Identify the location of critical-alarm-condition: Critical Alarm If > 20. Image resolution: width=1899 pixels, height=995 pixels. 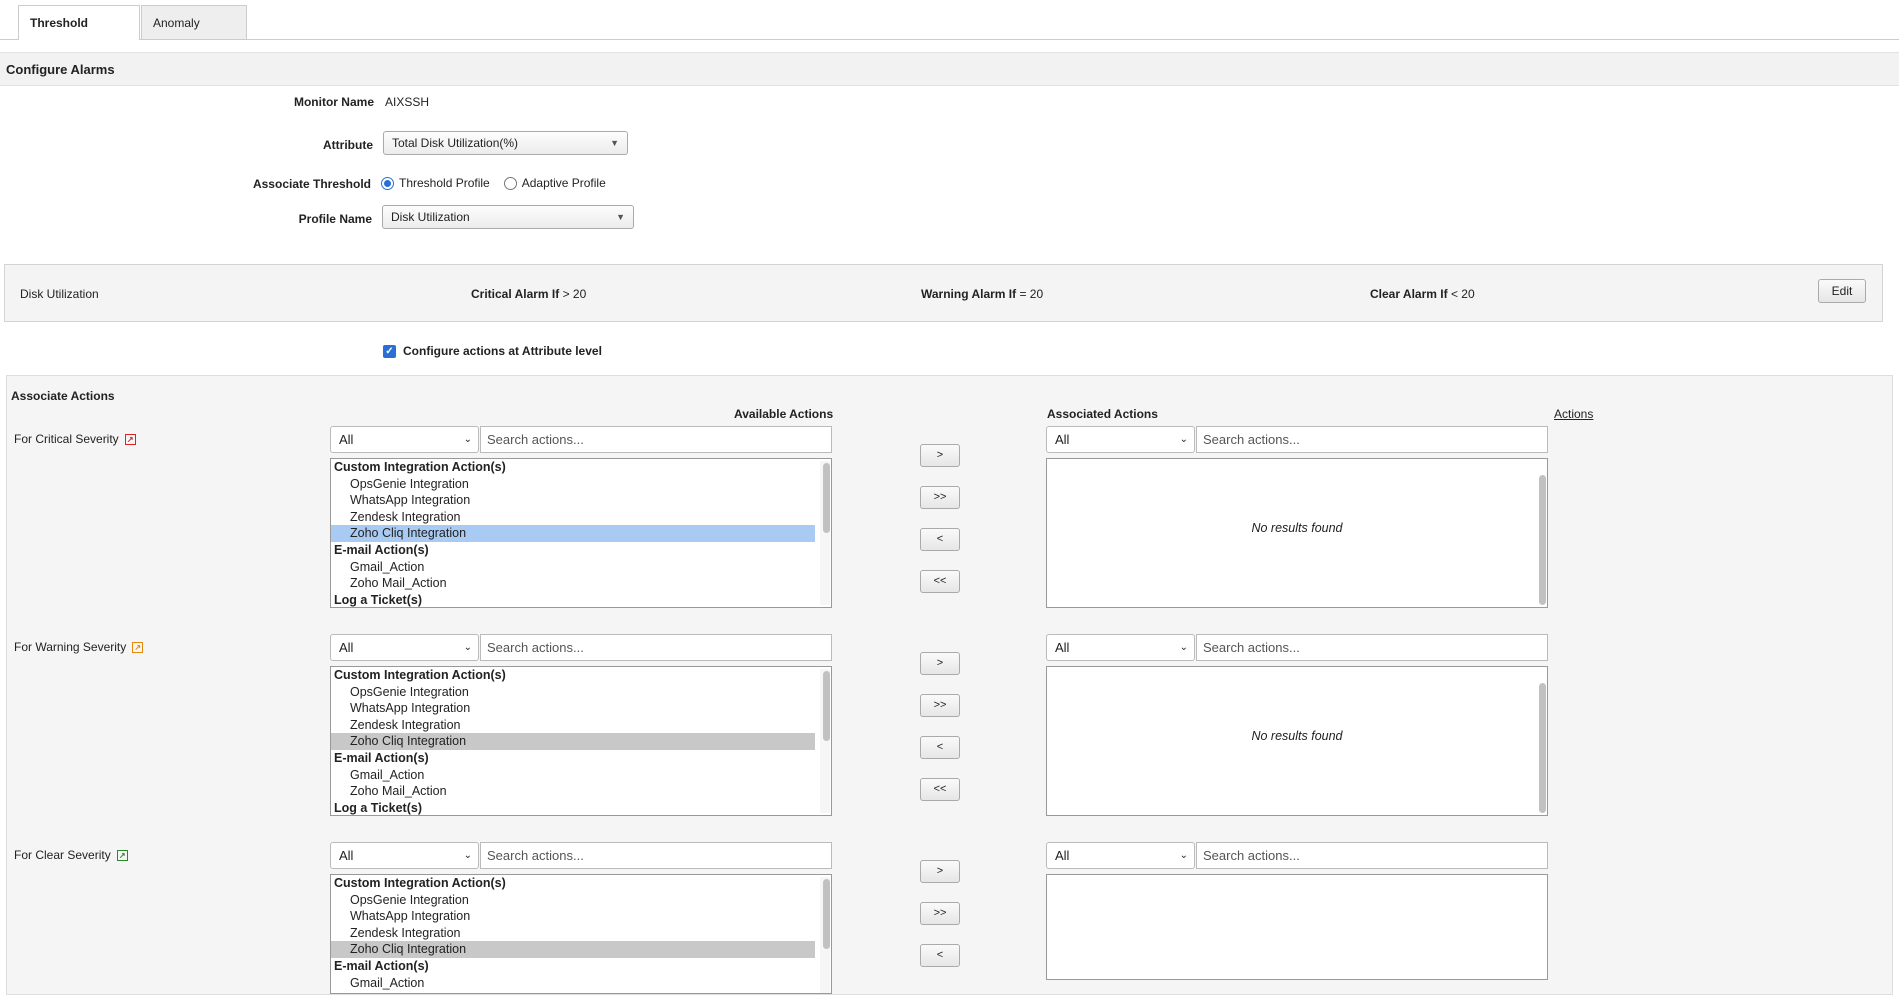
(528, 294).